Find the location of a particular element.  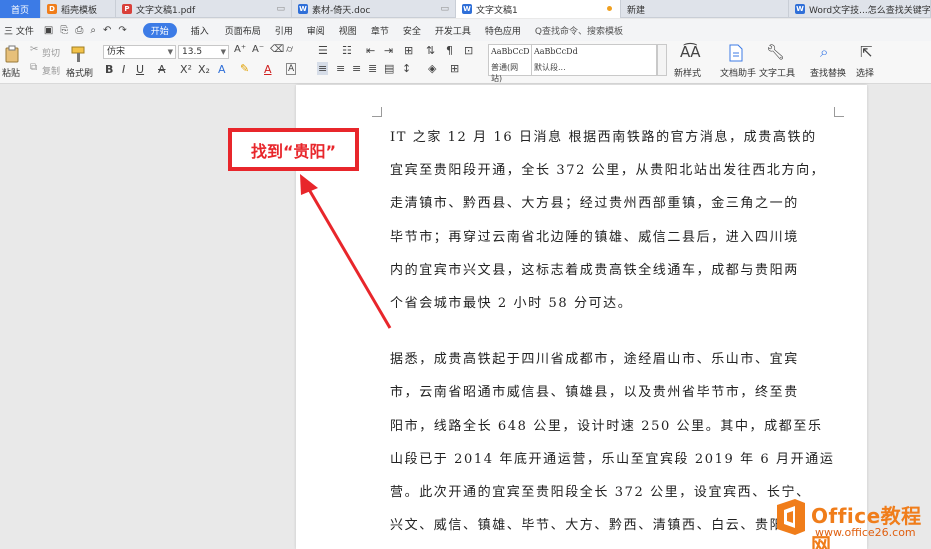

distributed-icon: ▤ is located at coordinates (389, 68).